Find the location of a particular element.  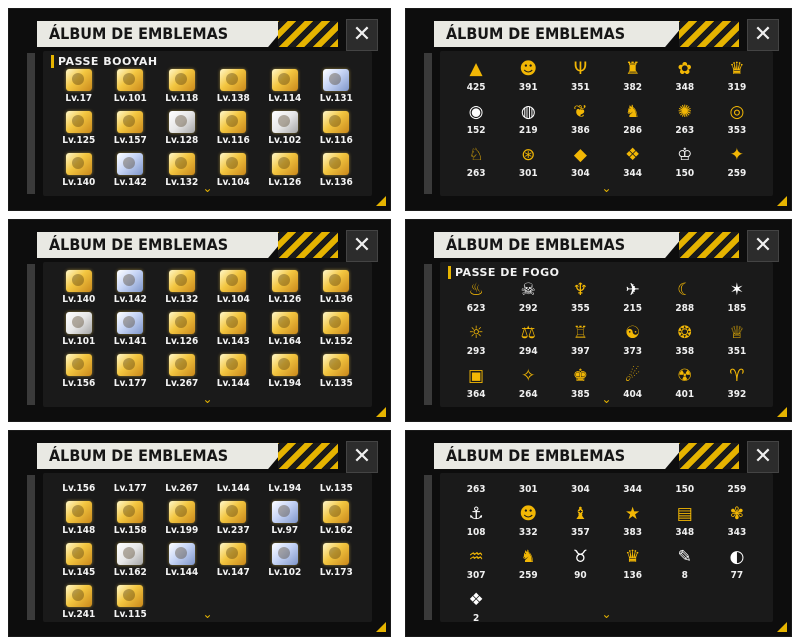

emblem-item: 301 is located at coordinates (528, 488).